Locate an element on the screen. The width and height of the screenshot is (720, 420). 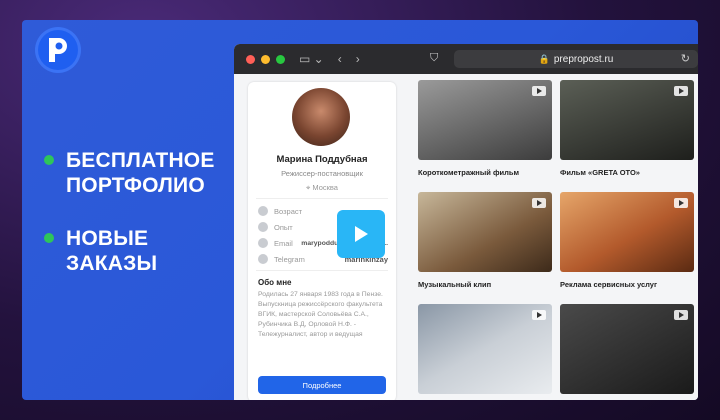
city-text: Москва is located at coordinates (325, 187).